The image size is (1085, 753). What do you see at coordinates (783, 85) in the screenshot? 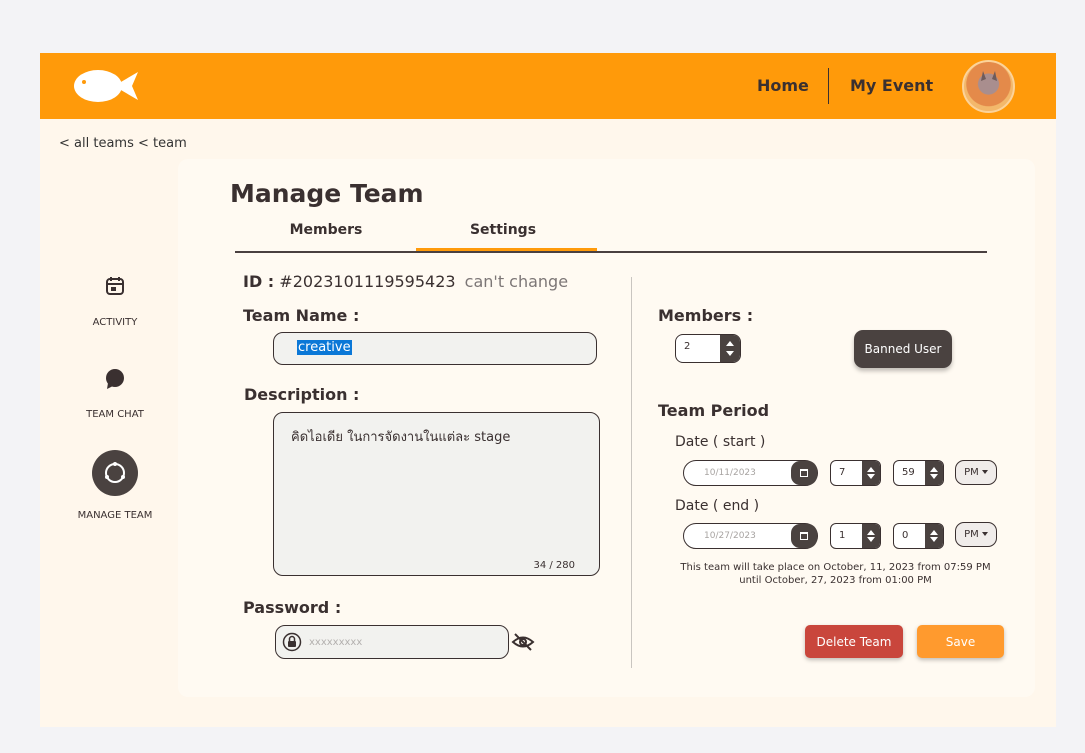
I see `nav-home-link: Home` at bounding box center [783, 85].